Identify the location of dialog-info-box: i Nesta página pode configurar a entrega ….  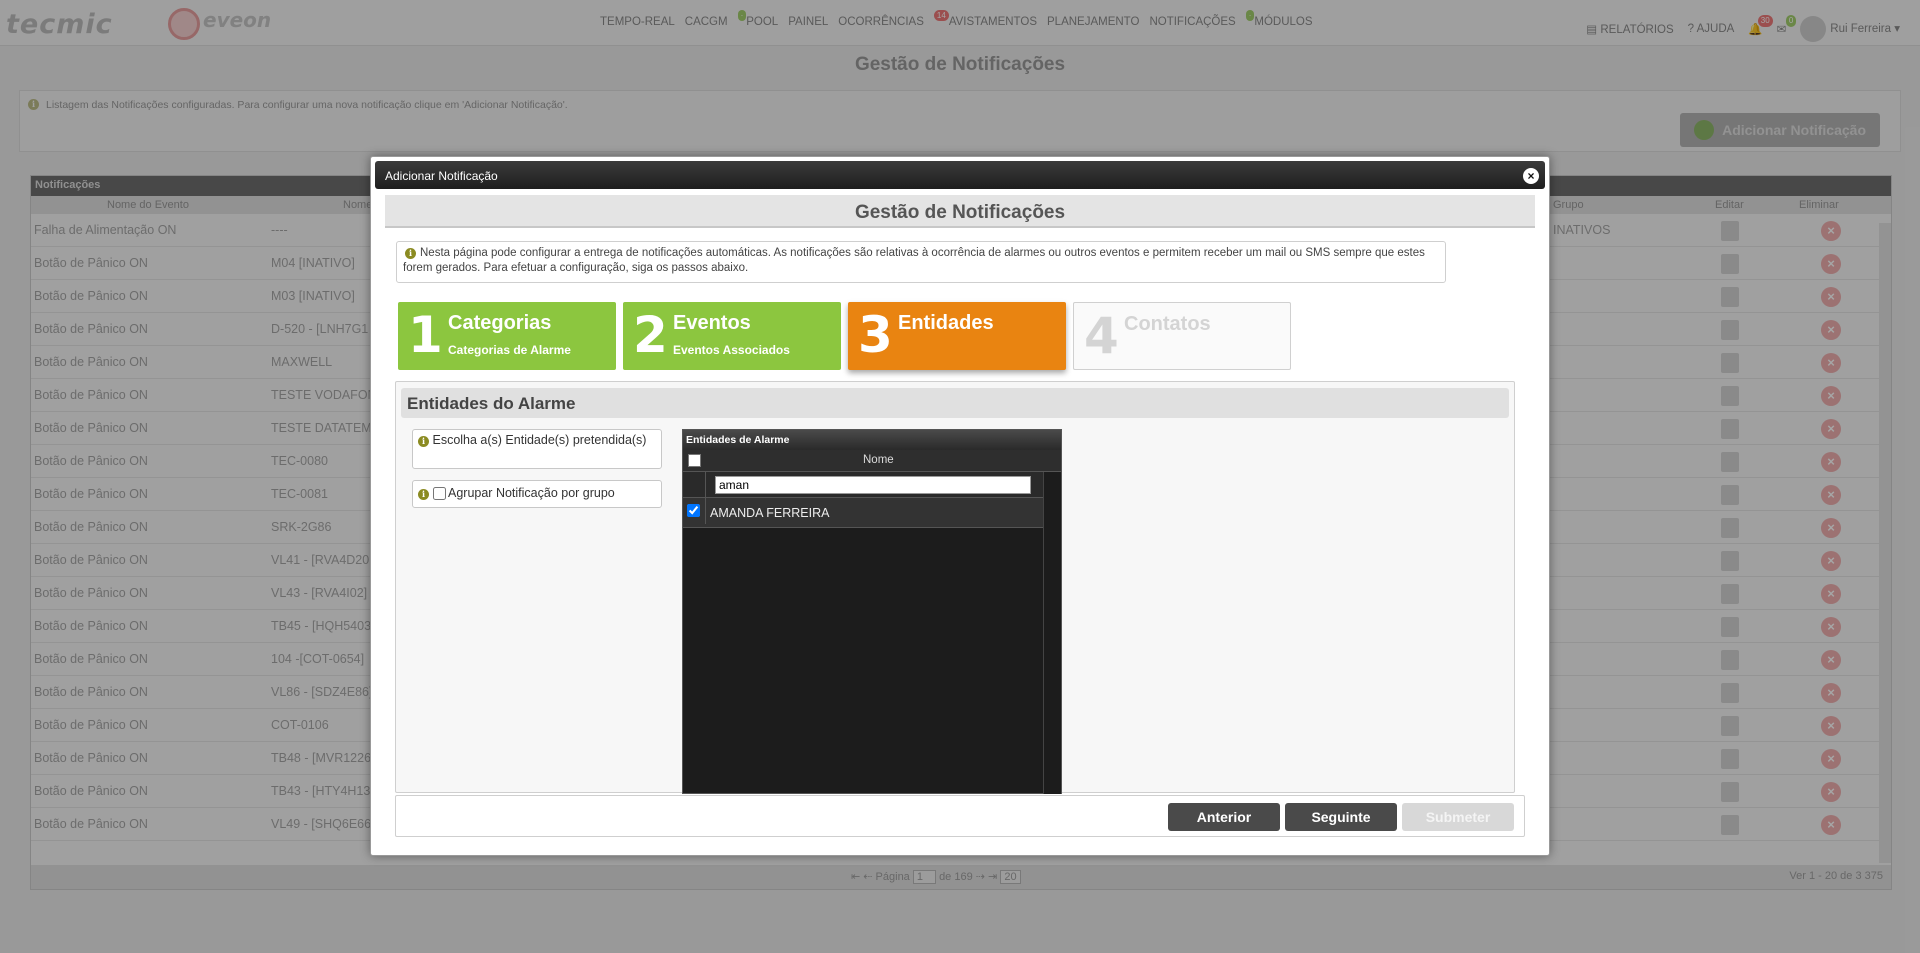
(921, 262).